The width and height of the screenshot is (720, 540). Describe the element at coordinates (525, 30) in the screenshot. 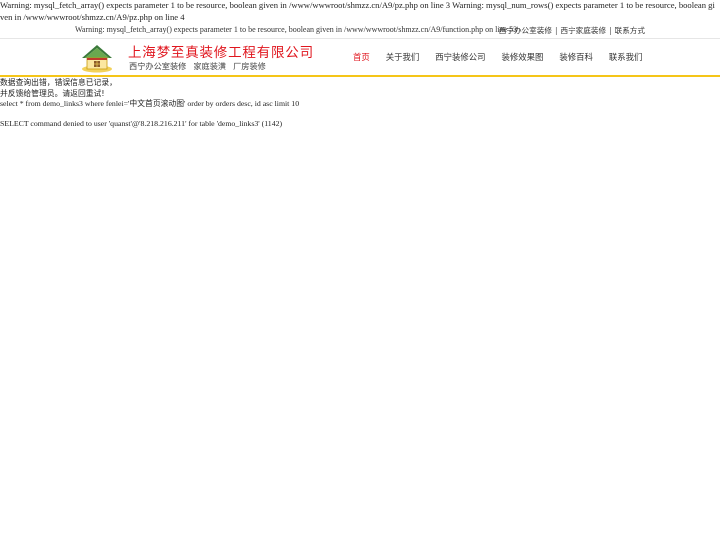

I see `top-link-office-decoration: 西宁办公室装修` at that location.